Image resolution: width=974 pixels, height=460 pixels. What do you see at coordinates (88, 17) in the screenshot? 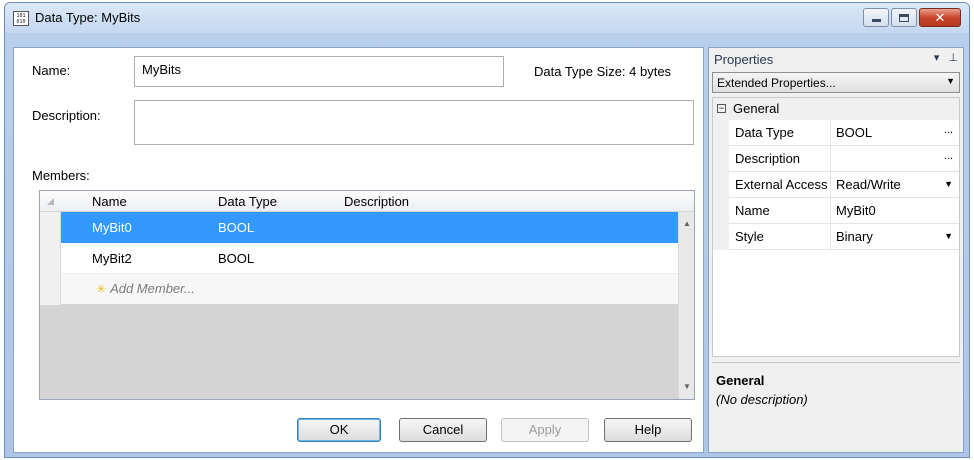
I see `window-title: Data Type: MyBits` at bounding box center [88, 17].